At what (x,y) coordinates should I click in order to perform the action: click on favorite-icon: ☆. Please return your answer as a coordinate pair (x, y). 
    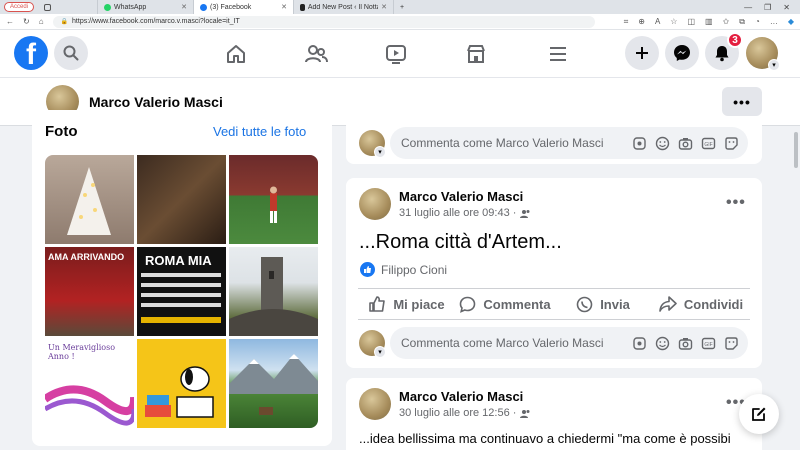
    Looking at the image, I should click on (673, 22).